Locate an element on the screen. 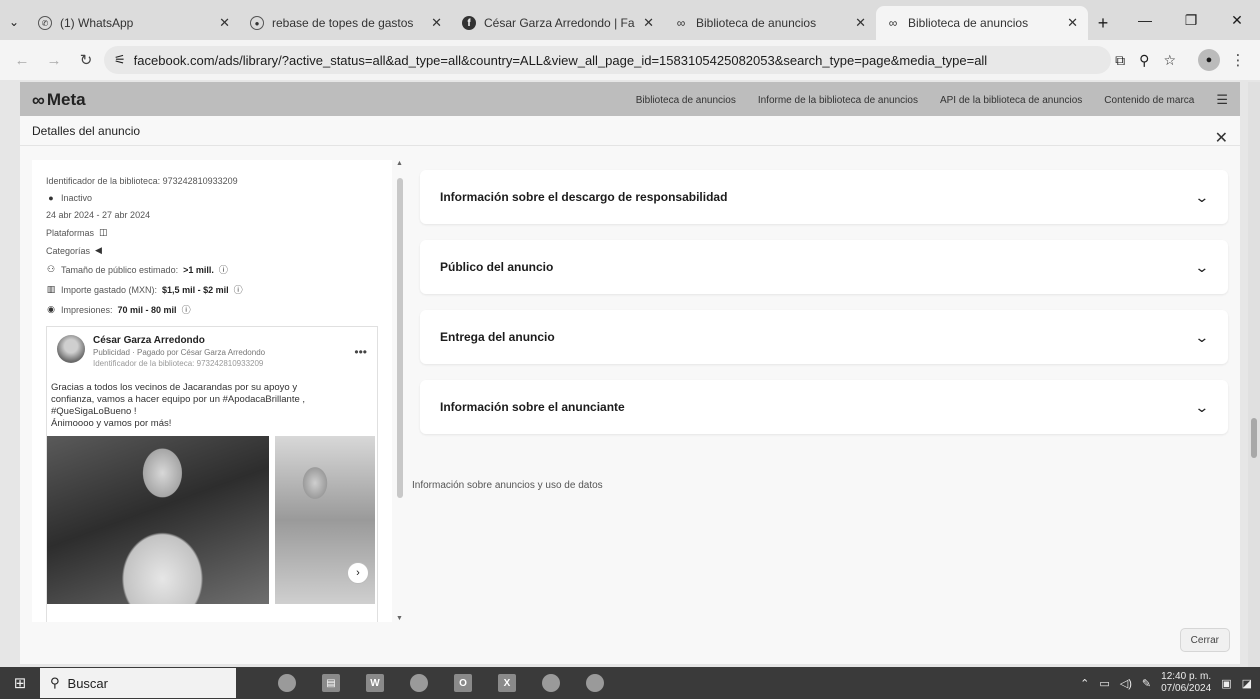 Image resolution: width=1260 pixels, height=699 pixels. tab-title: César Garza Arredondo | Fa is located at coordinates (559, 23).